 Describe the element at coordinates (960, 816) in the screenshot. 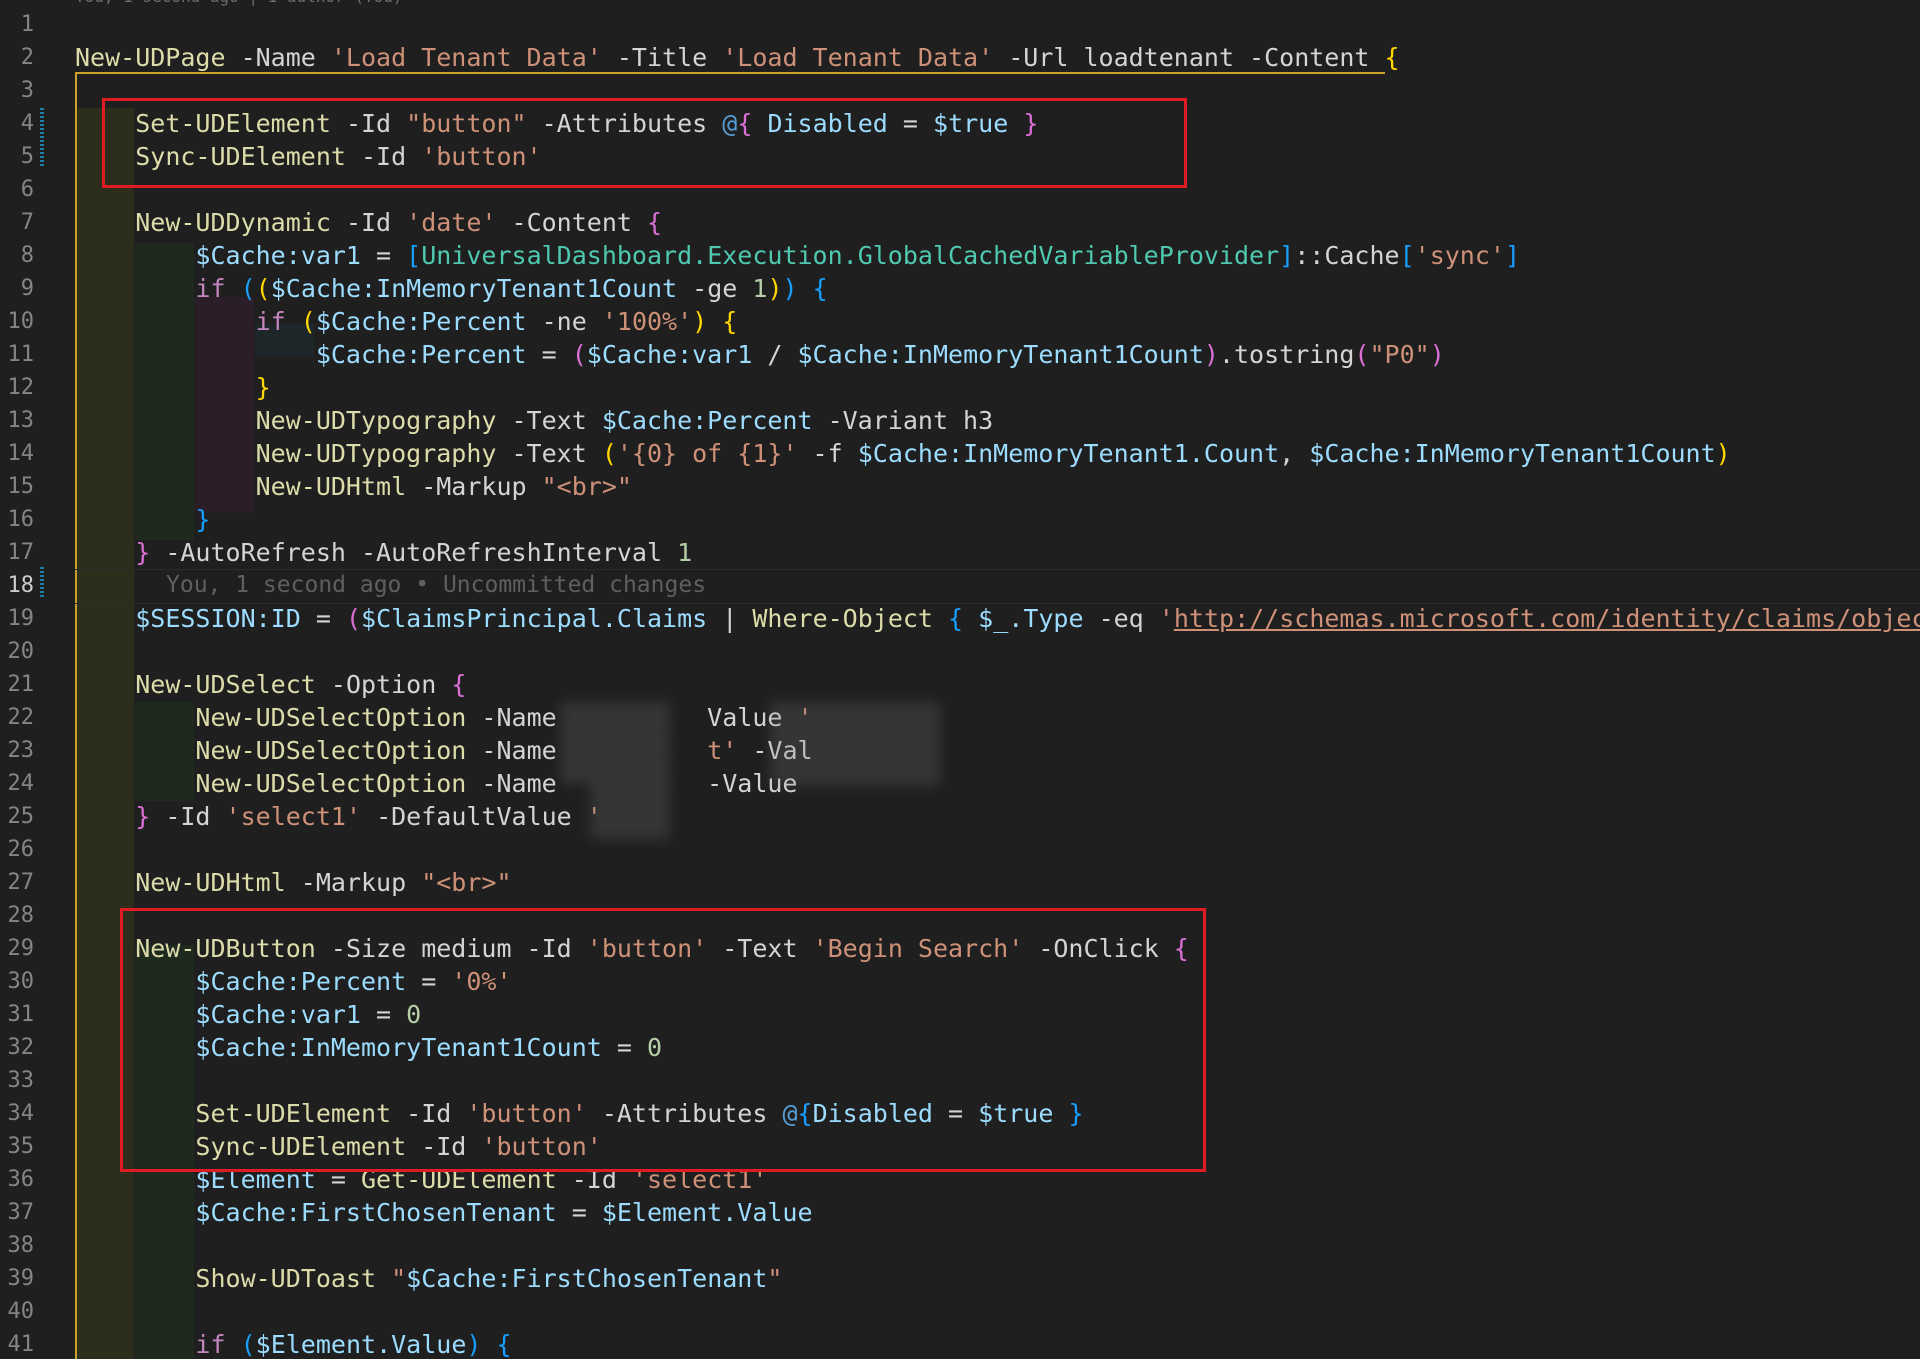

I see `code-line-25: 25 } -Id 'select1' -DefaultValue '` at that location.